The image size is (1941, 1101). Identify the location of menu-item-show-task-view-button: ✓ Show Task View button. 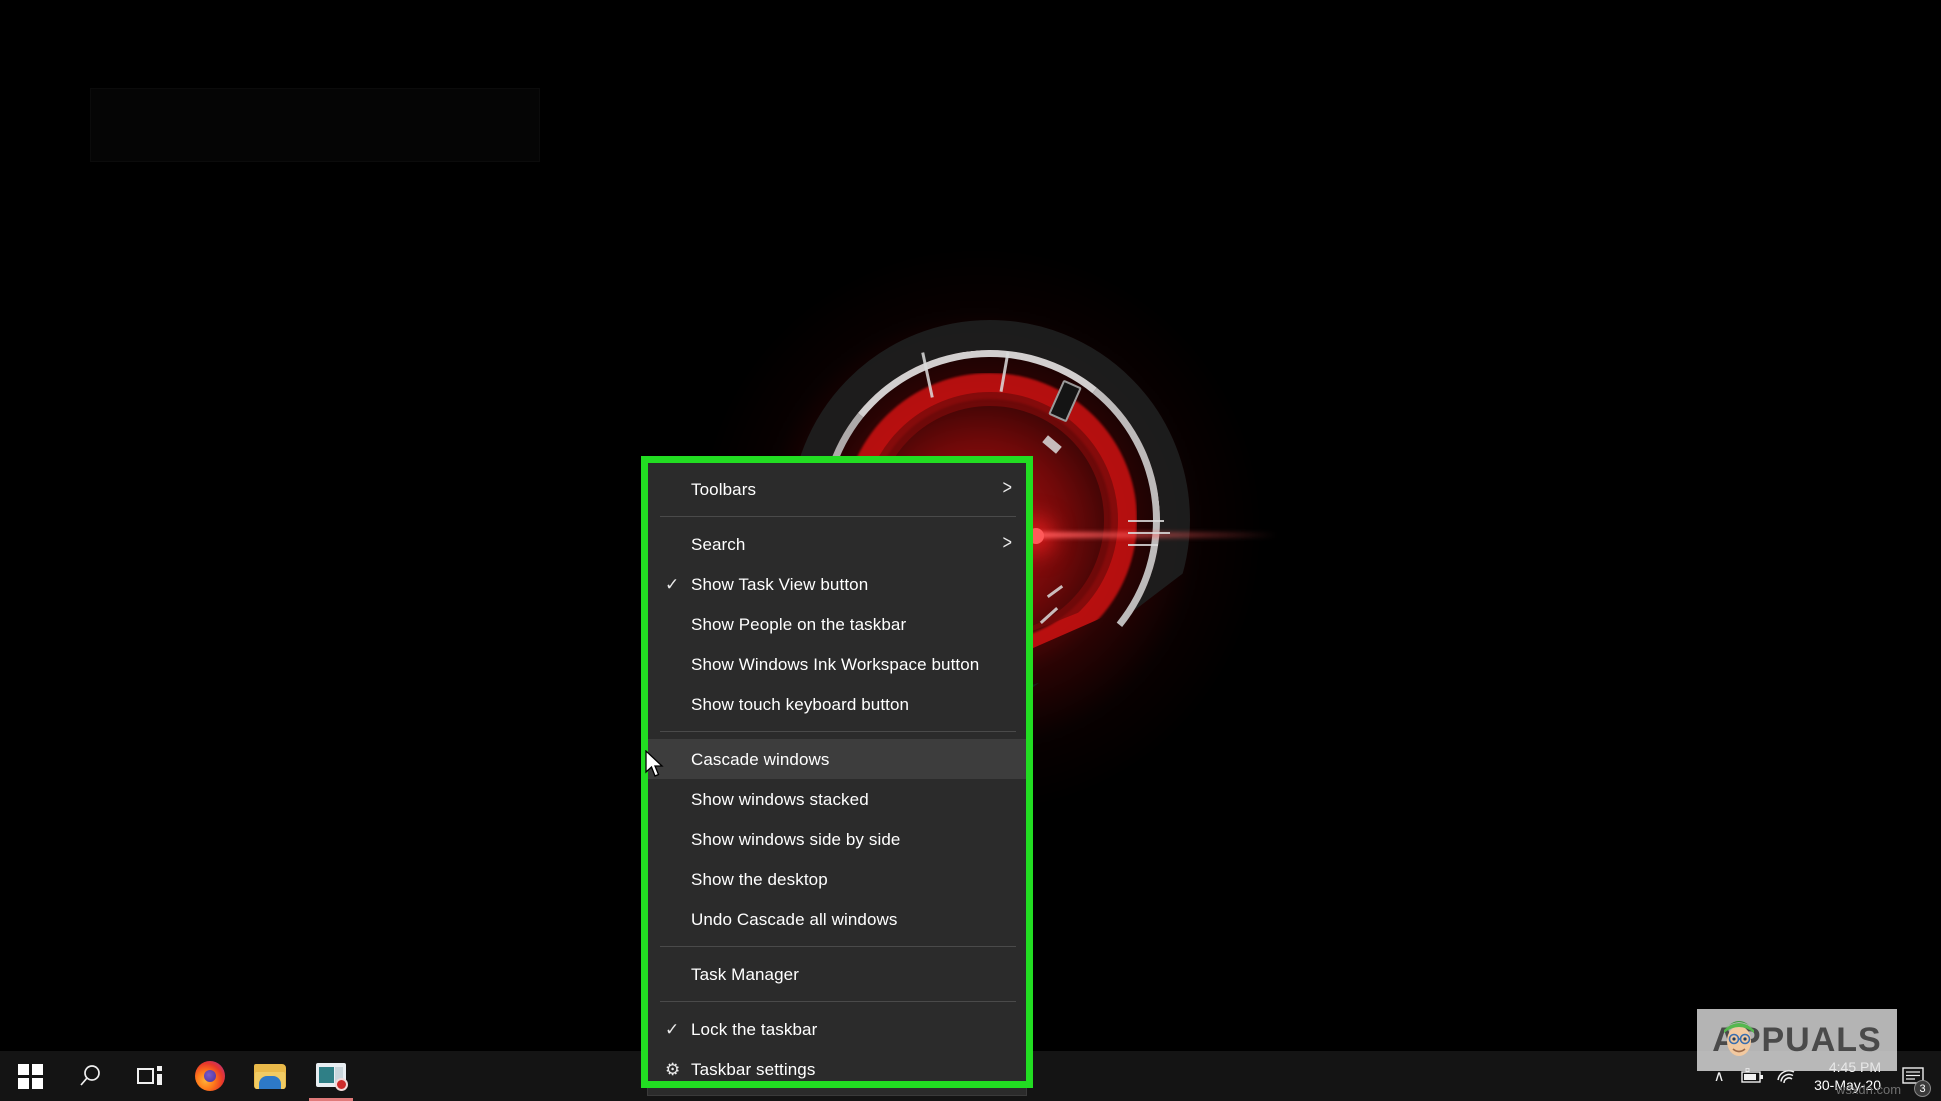
(837, 584).